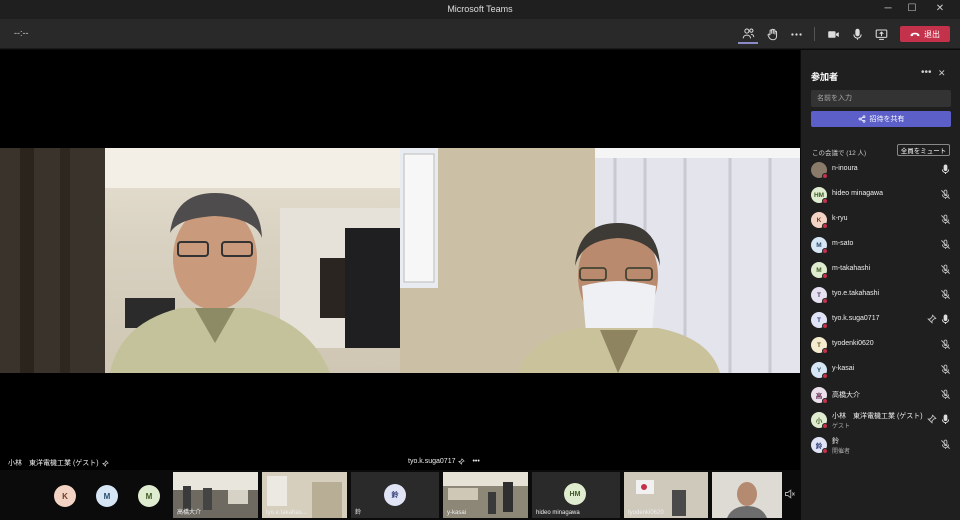 The width and height of the screenshot is (960, 520). What do you see at coordinates (845, 168) in the screenshot?
I see `participant-name: n-inoura` at bounding box center [845, 168].